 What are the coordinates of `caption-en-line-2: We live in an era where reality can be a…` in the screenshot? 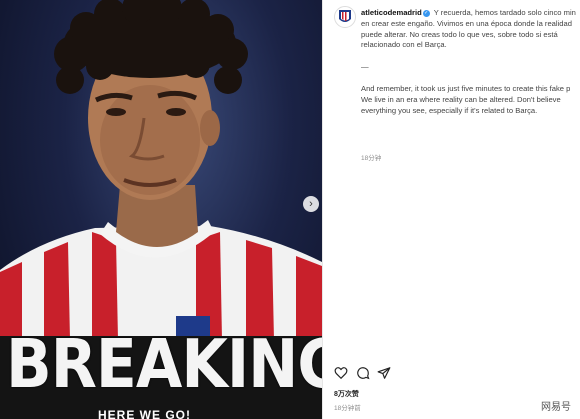 It's located at (461, 99).